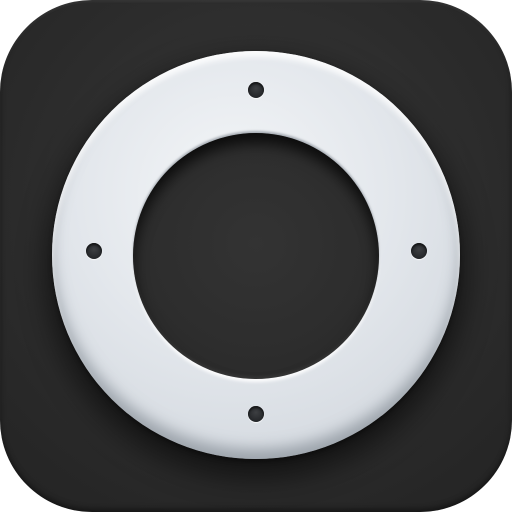 This screenshot has width=512, height=512. Describe the element at coordinates (94, 251) in the screenshot. I see `left-indicator-dot` at that location.